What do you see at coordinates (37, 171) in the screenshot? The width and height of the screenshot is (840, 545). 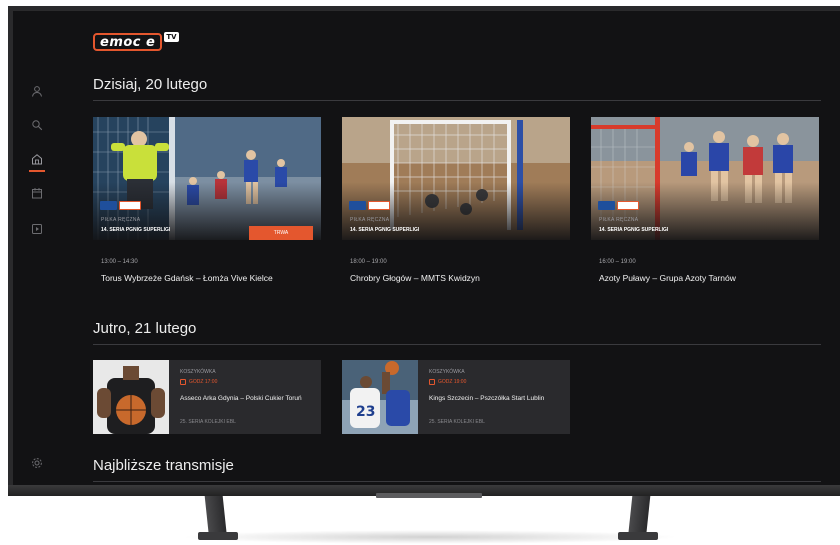 I see `active-indicator` at bounding box center [37, 171].